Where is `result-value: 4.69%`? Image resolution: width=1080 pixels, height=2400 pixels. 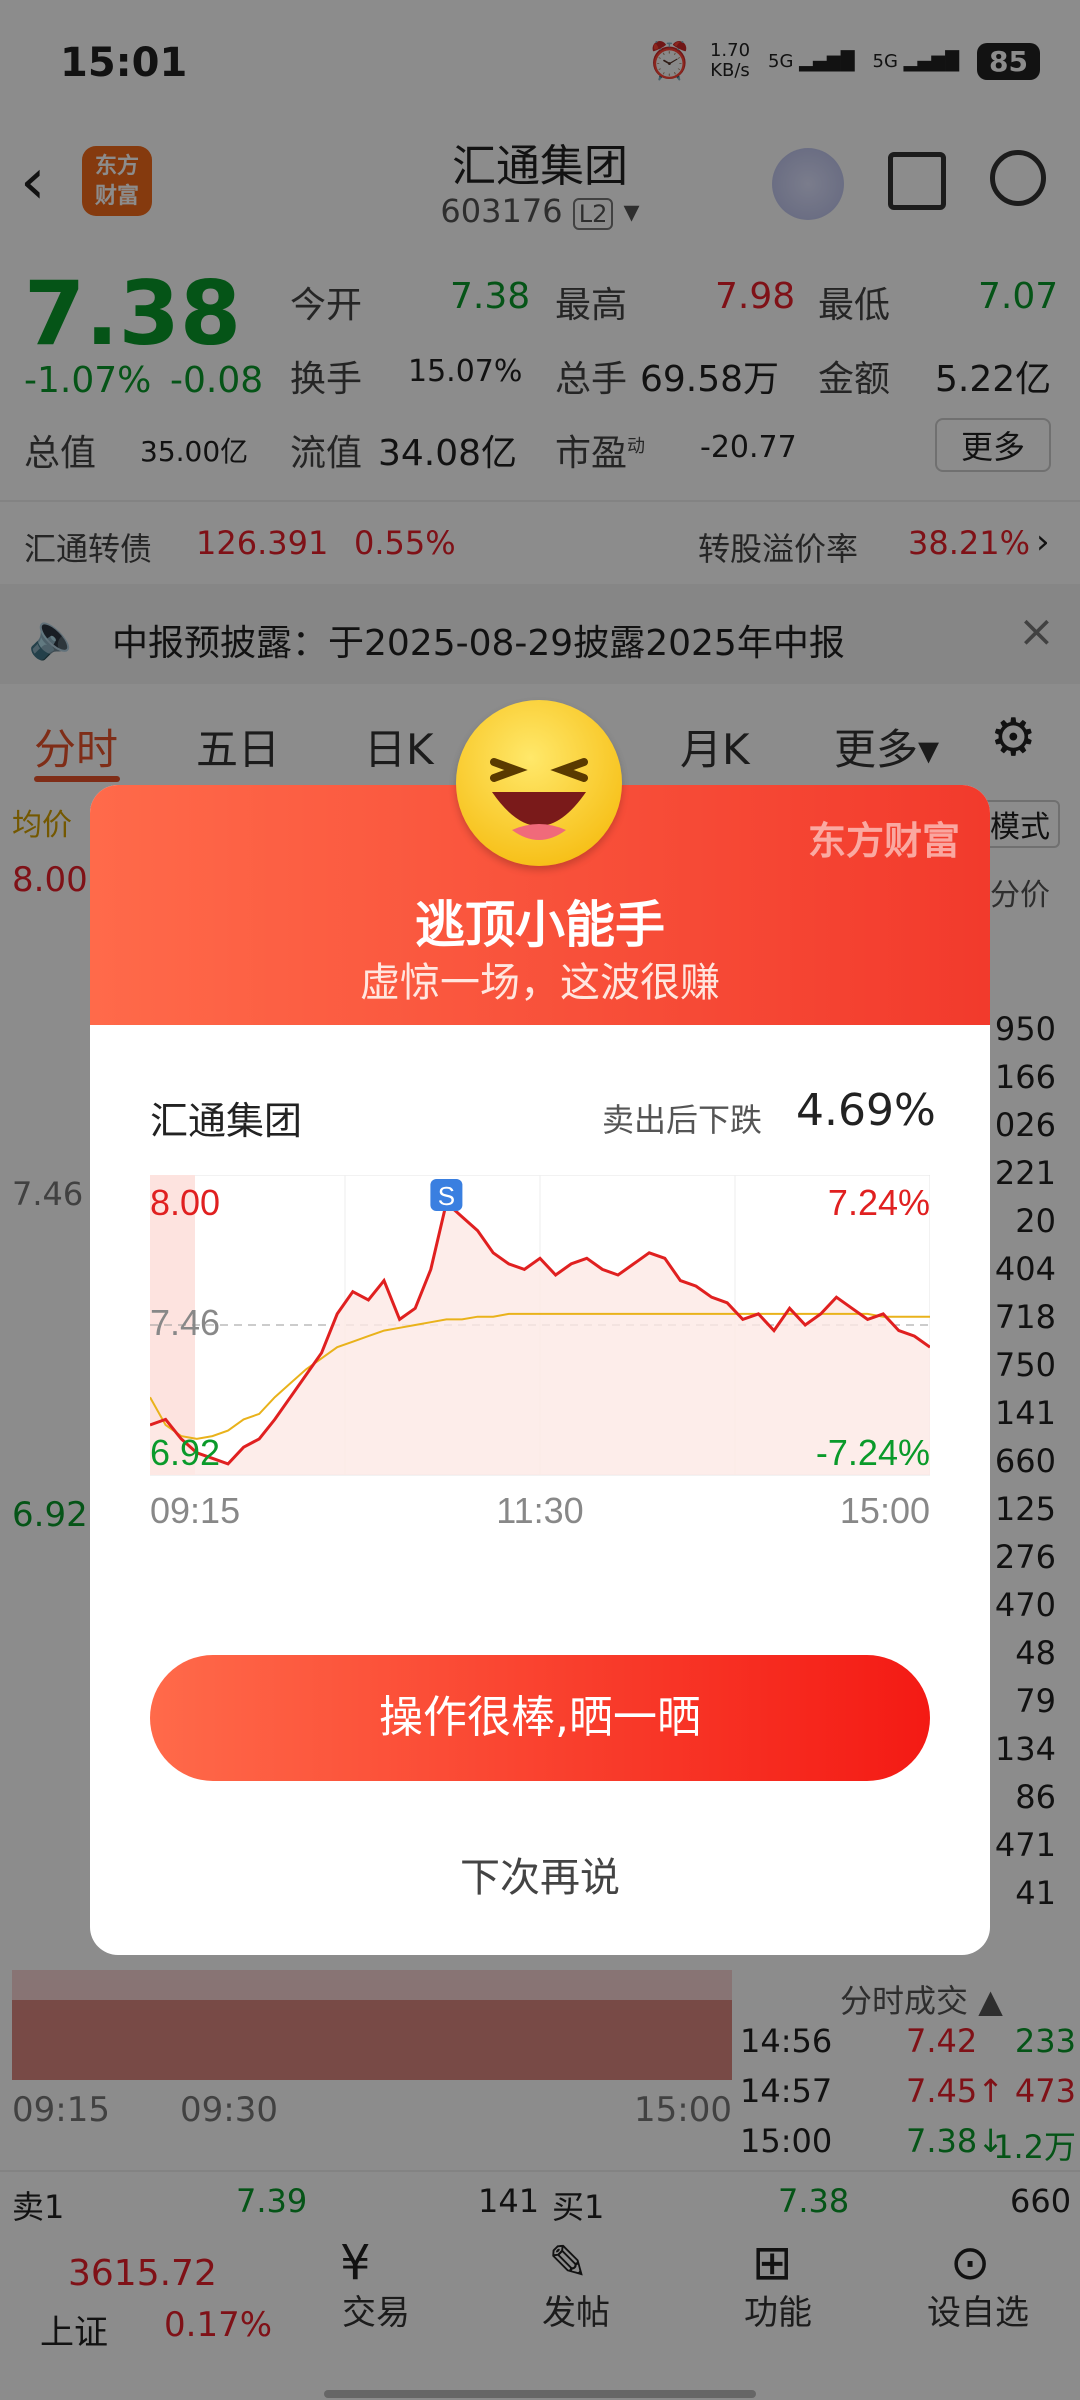 result-value: 4.69% is located at coordinates (866, 1110).